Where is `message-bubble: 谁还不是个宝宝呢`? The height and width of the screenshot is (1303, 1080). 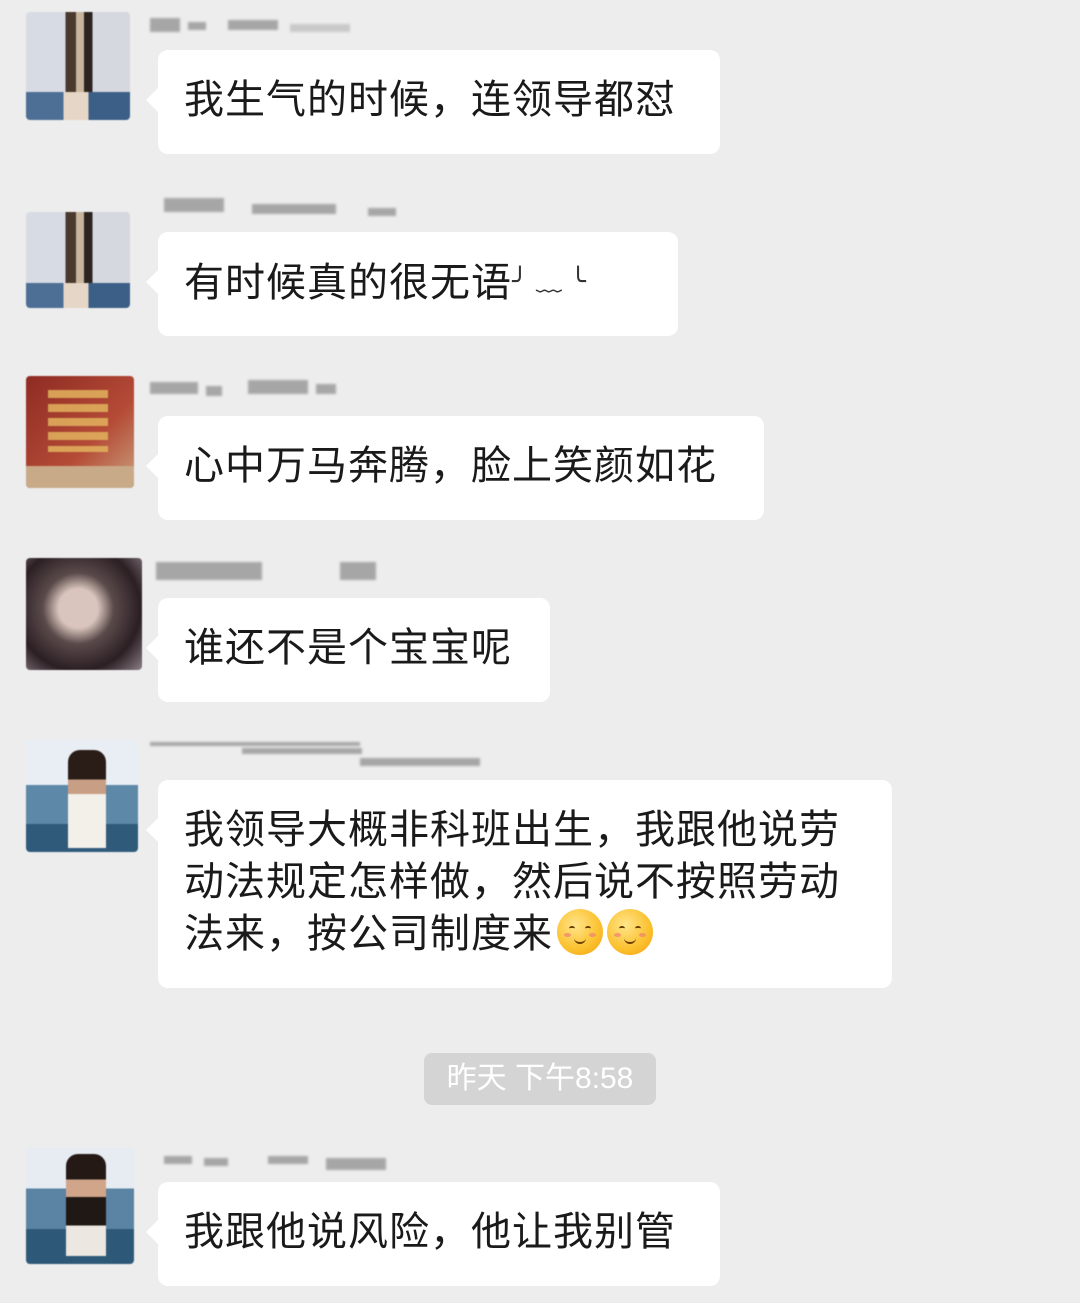
message-bubble: 谁还不是个宝宝呢 is located at coordinates (348, 650).